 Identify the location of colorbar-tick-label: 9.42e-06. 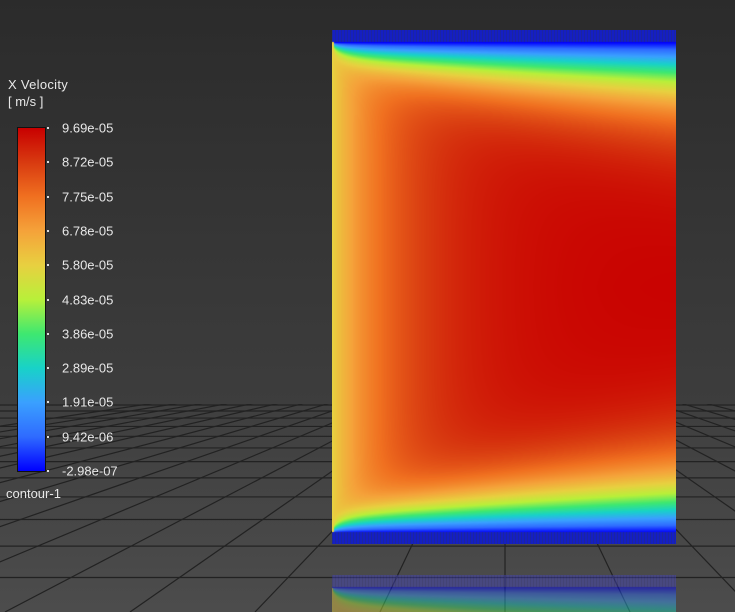
(88, 437).